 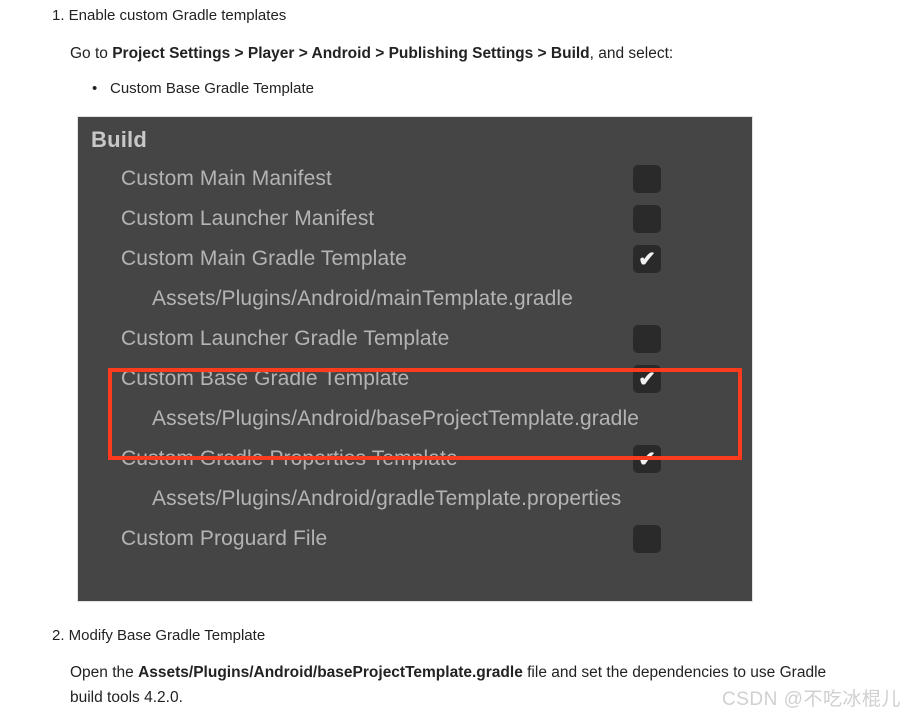 What do you see at coordinates (91, 53) in the screenshot?
I see `goto-prefix: Go to` at bounding box center [91, 53].